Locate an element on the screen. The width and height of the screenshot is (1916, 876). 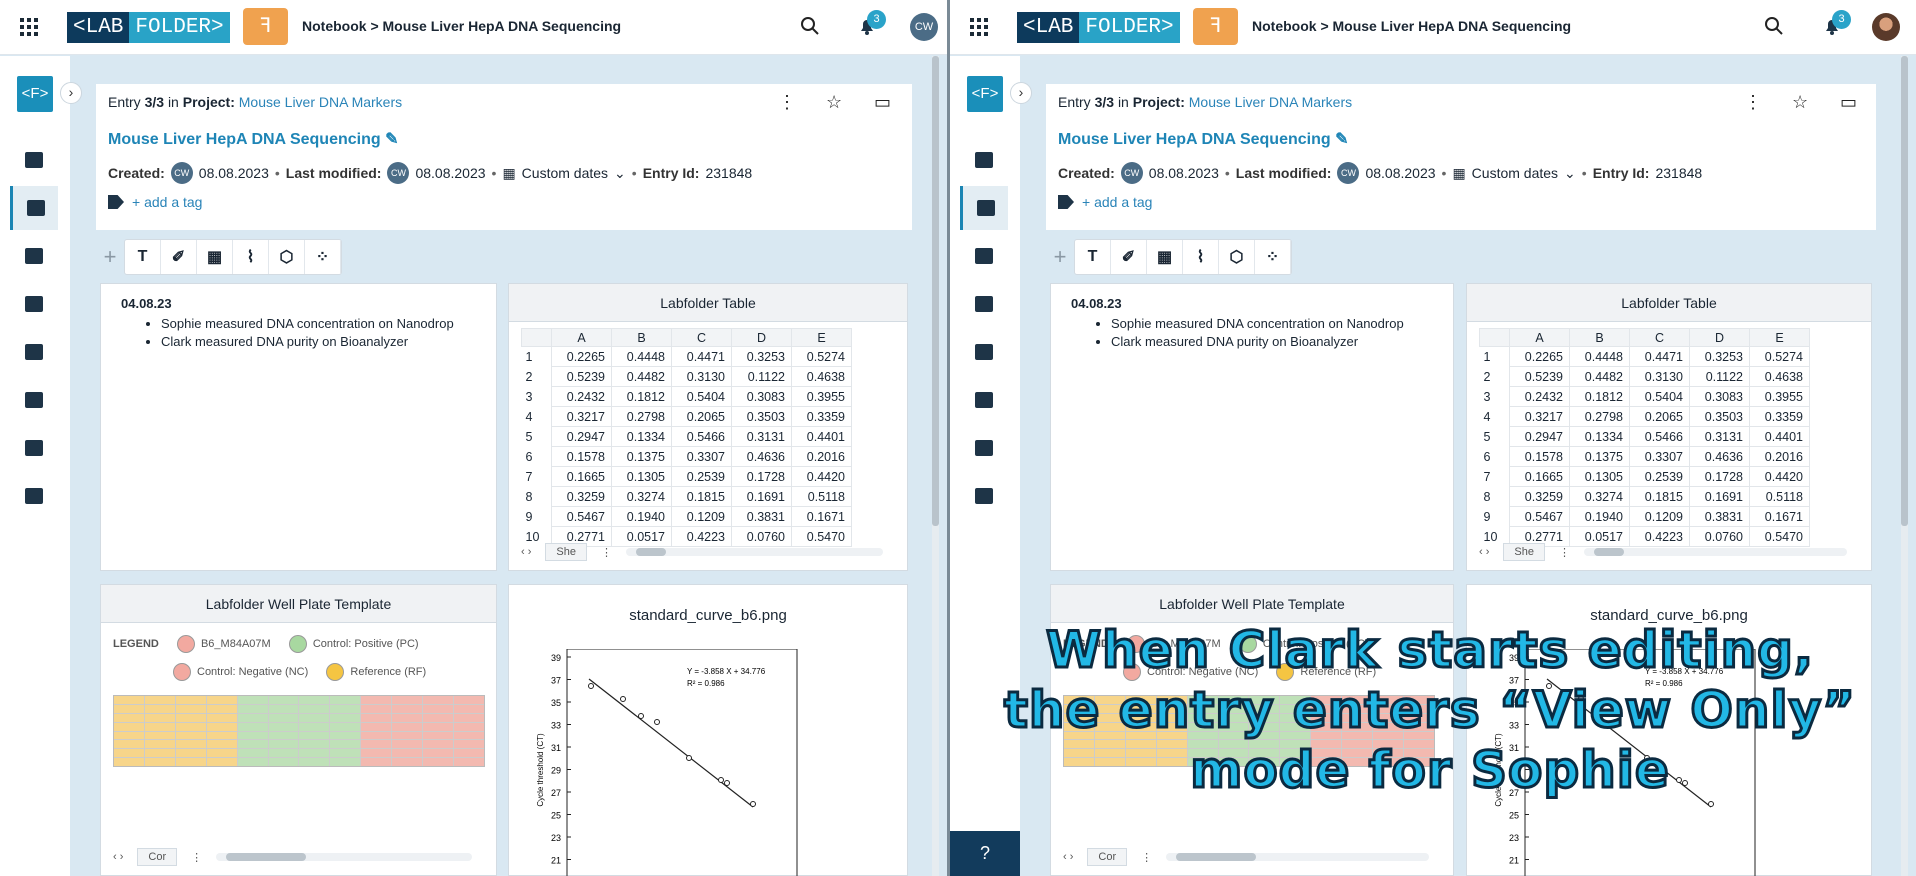
table-cell: 0.3259 is located at coordinates (1539, 496).